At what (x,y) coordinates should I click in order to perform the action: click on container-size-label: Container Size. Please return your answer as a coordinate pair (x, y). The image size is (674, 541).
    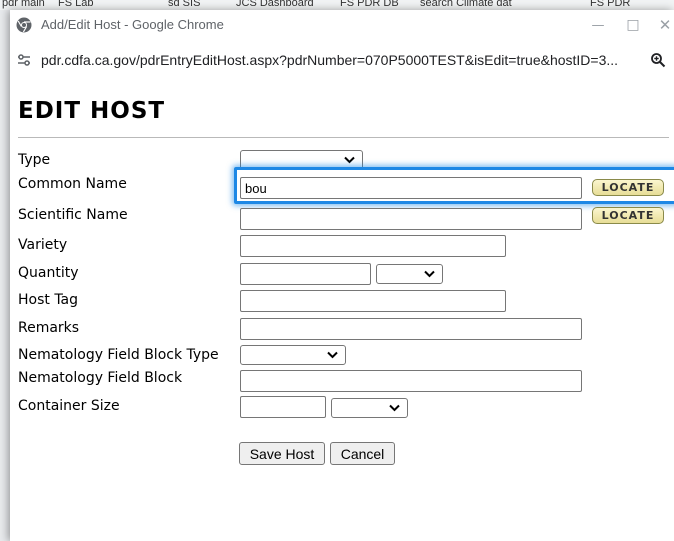
    Looking at the image, I should click on (69, 406).